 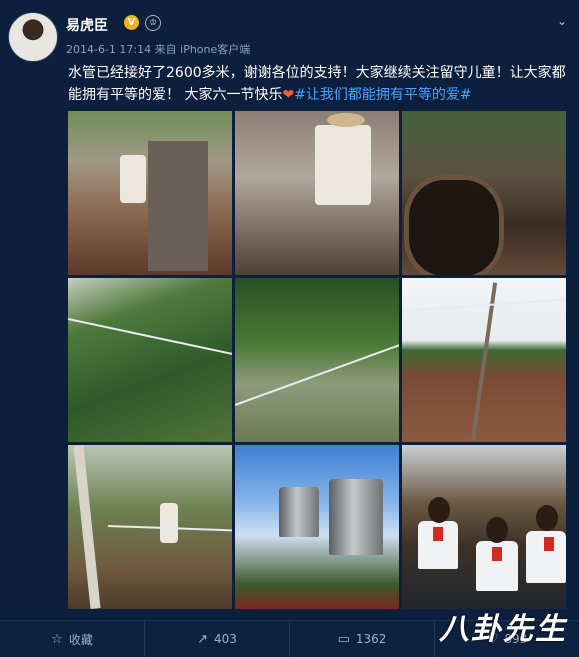 I want to click on farmer-figure, so click(x=343, y=165).